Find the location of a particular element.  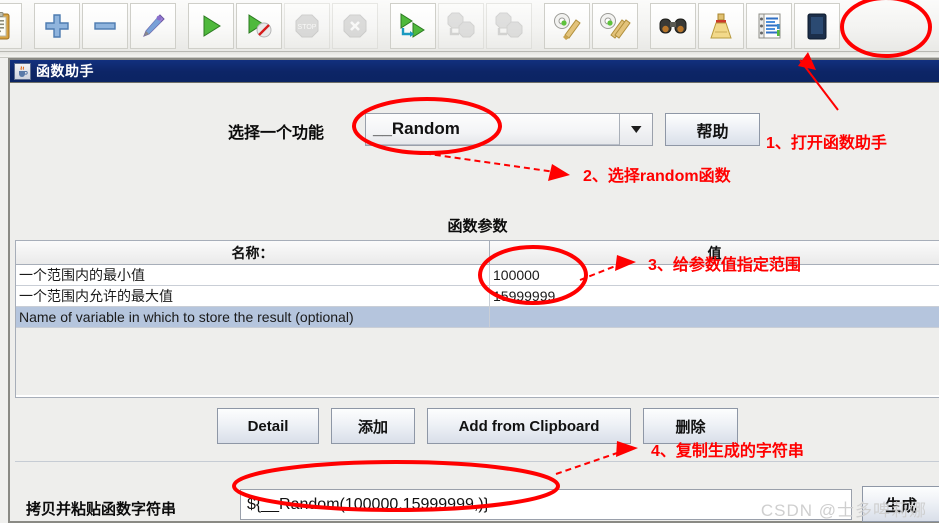

detail-button: Detail is located at coordinates (268, 426).